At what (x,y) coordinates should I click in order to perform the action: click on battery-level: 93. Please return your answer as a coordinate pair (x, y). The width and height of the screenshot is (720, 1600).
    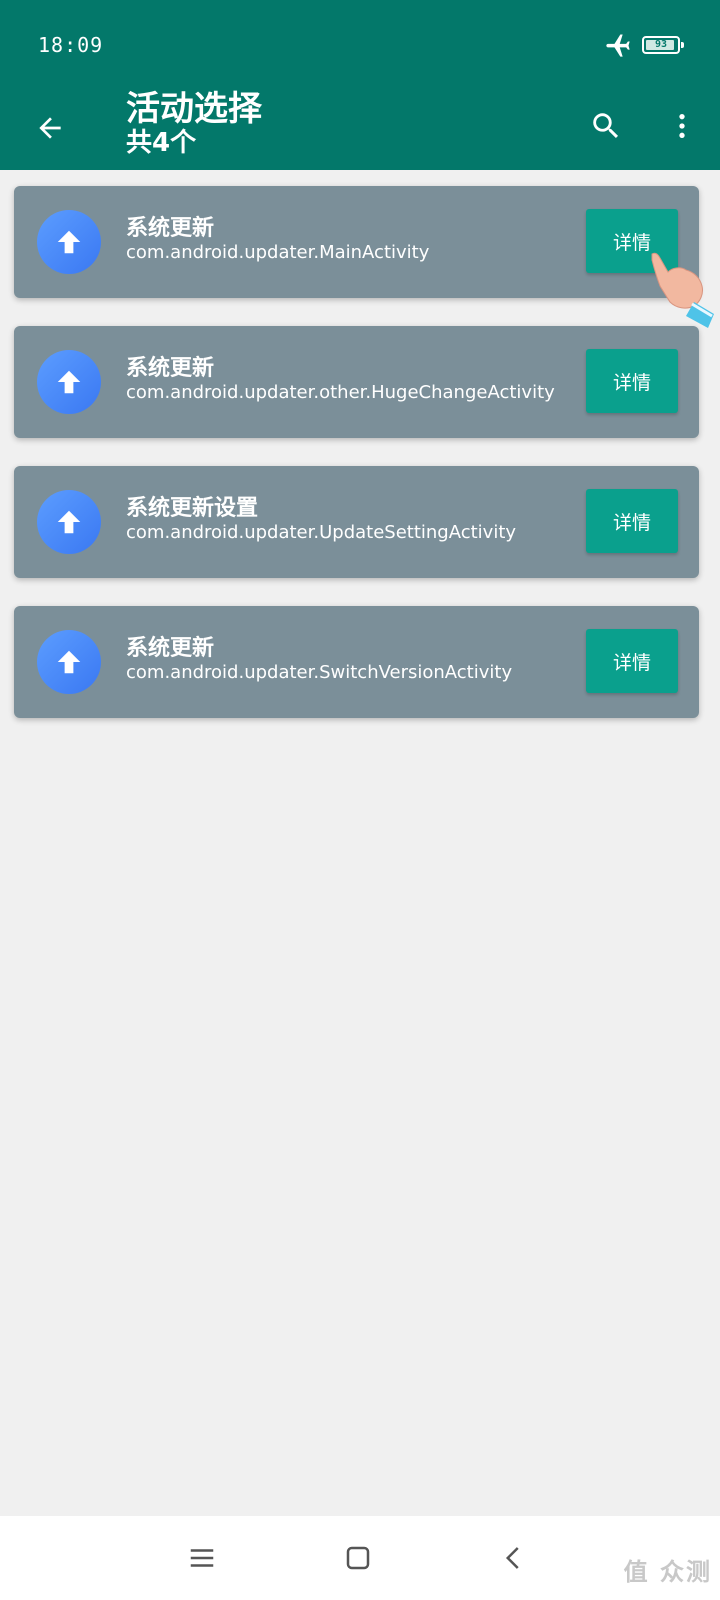
    Looking at the image, I should click on (661, 44).